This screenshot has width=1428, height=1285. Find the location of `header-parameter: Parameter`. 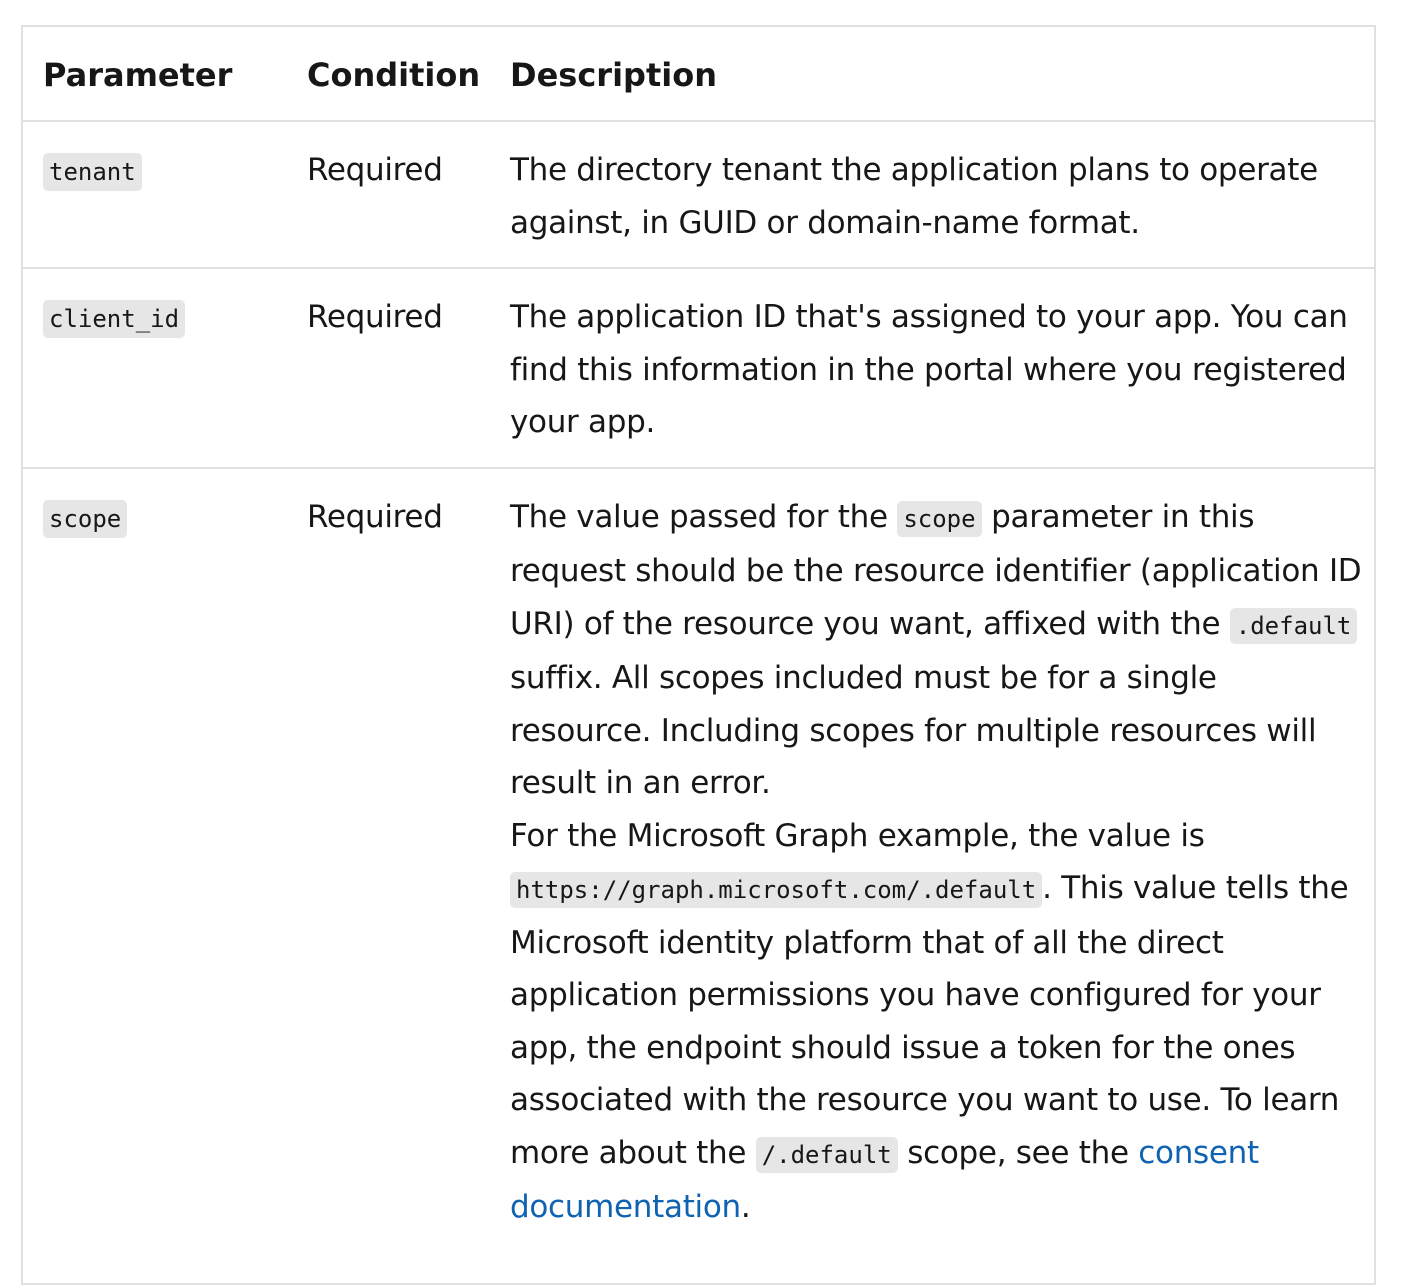

header-parameter: Parameter is located at coordinates (155, 74).